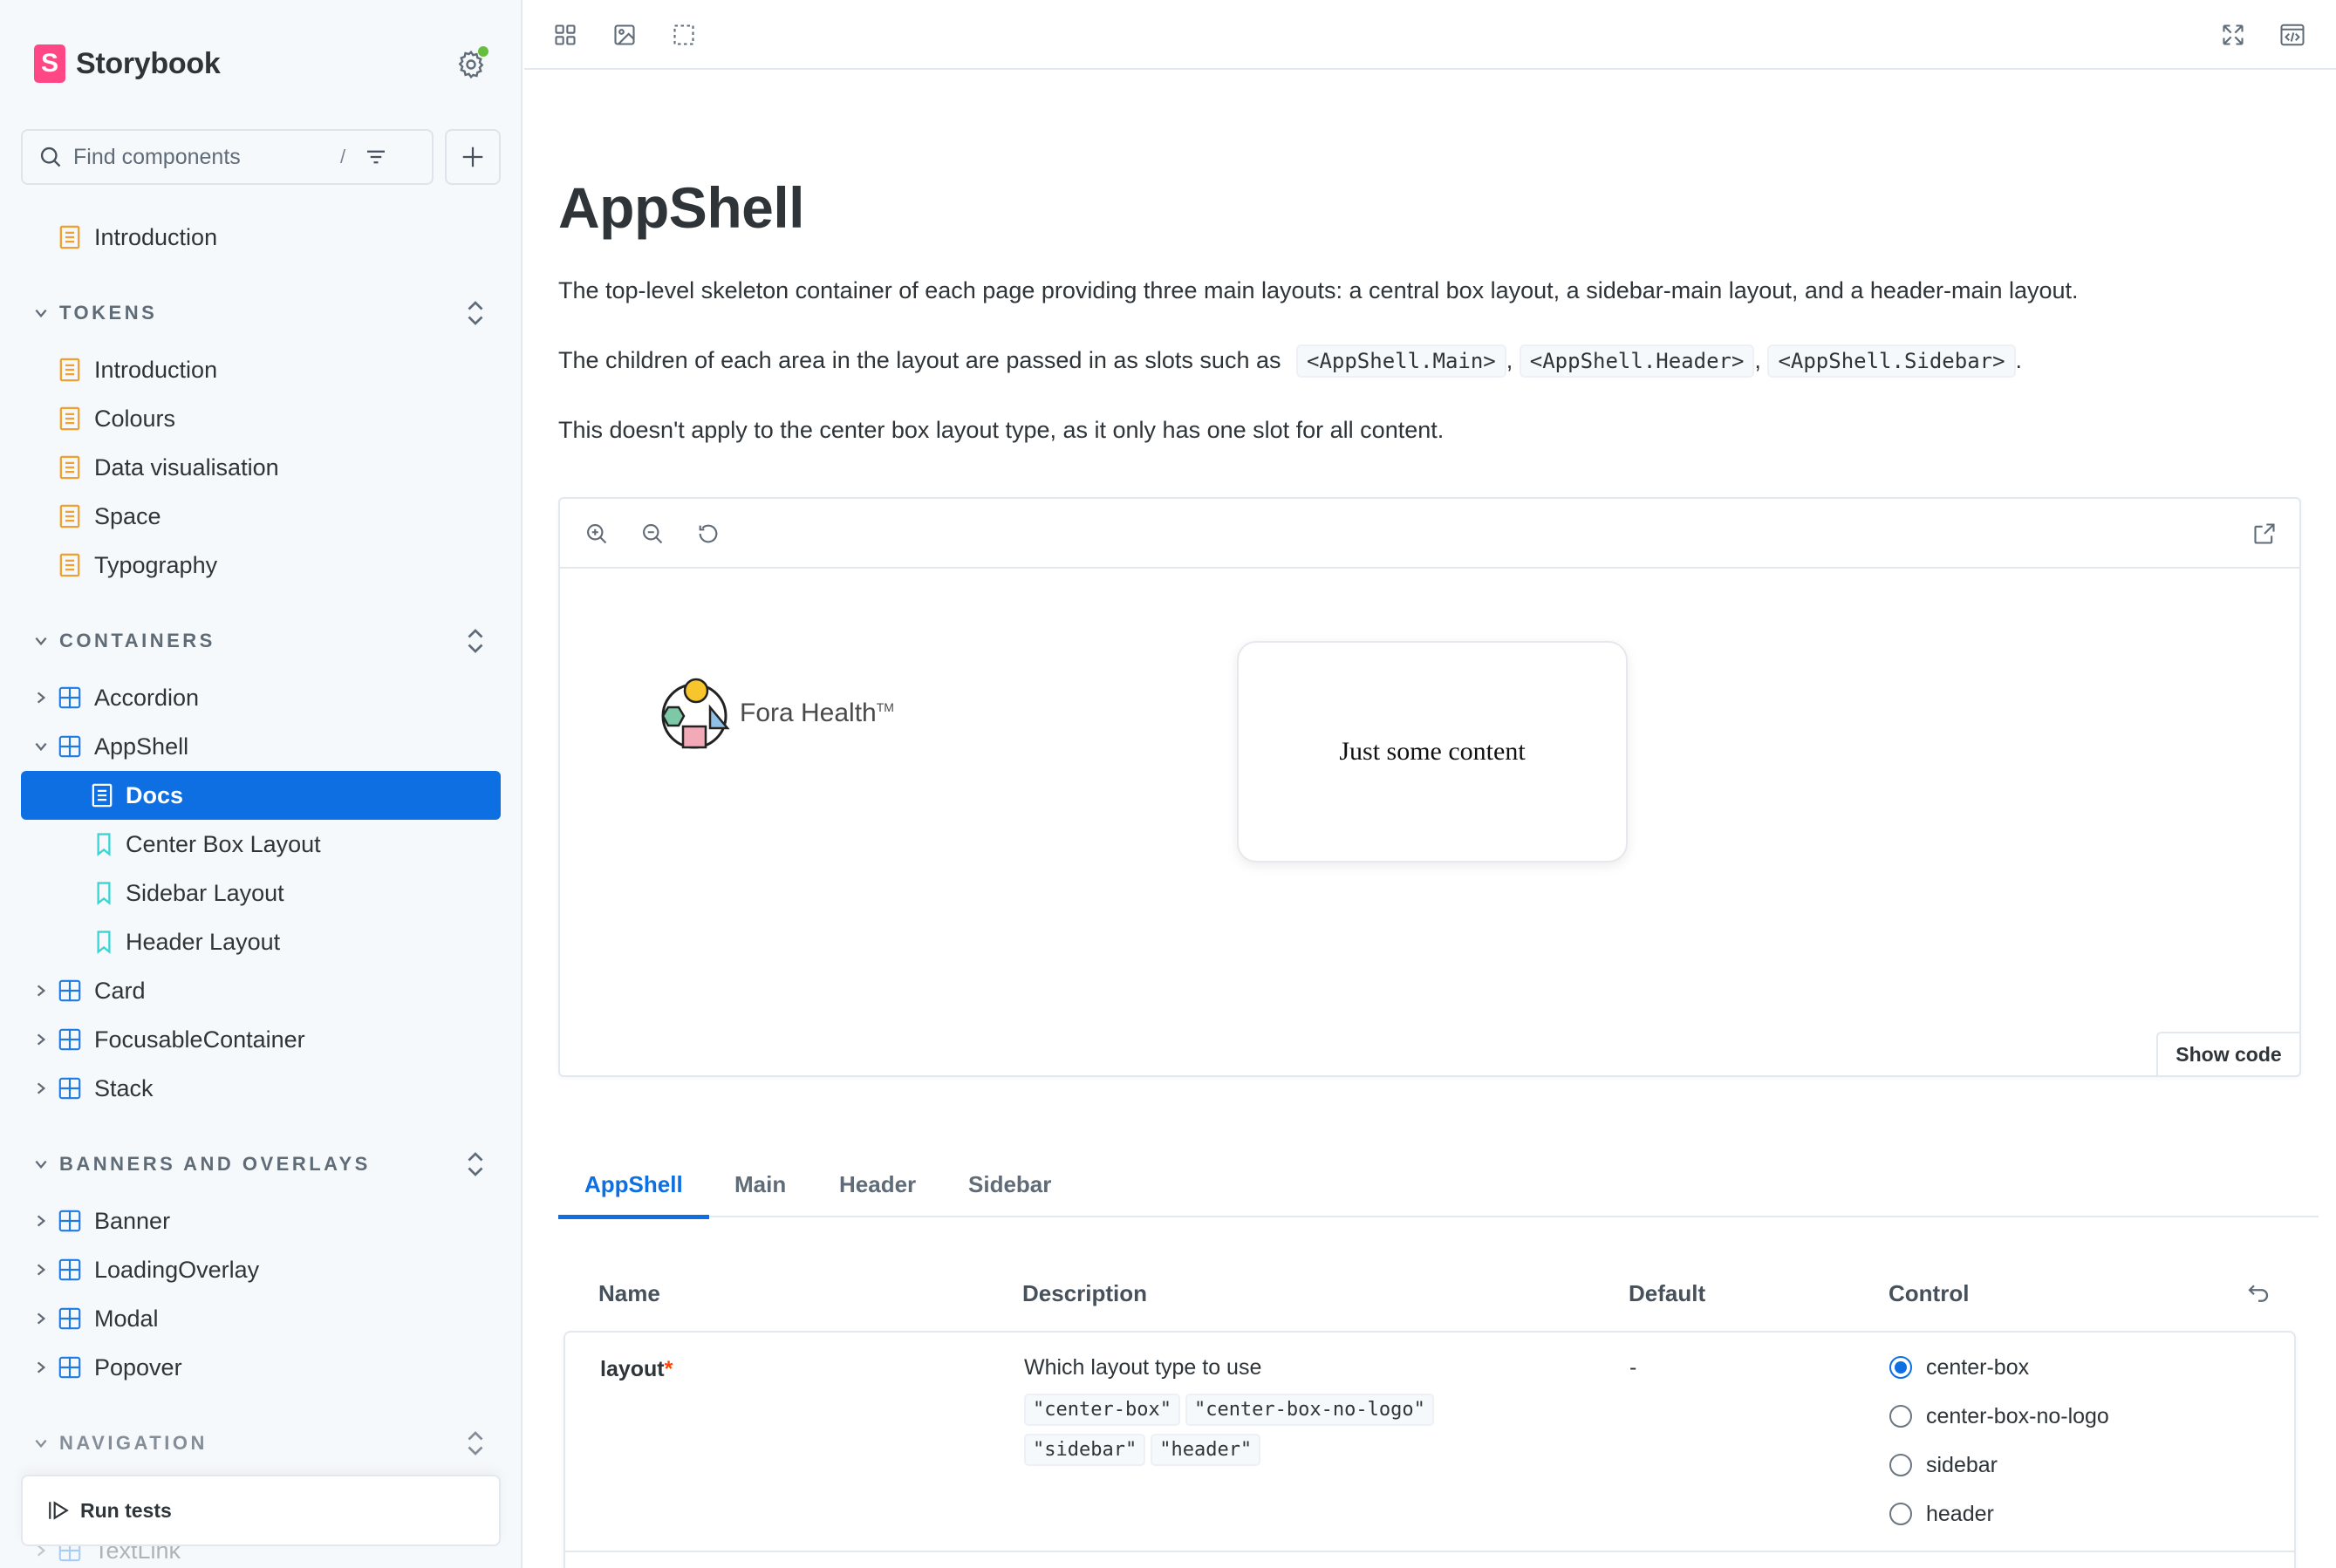 The width and height of the screenshot is (2336, 1568). What do you see at coordinates (261, 990) in the screenshot?
I see `sidebar-item-card: Card` at bounding box center [261, 990].